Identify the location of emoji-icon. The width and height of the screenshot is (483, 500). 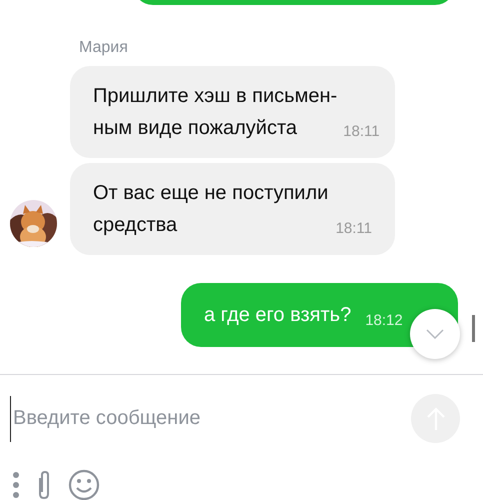
(84, 484).